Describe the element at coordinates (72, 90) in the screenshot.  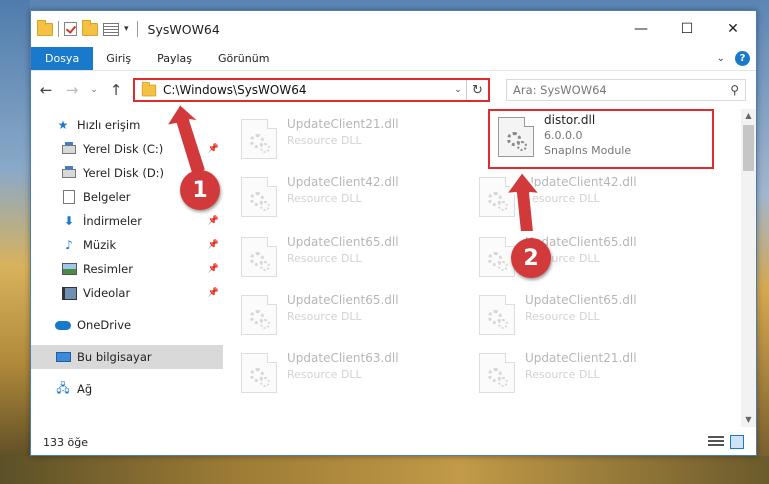
I see `forward-button: →` at that location.